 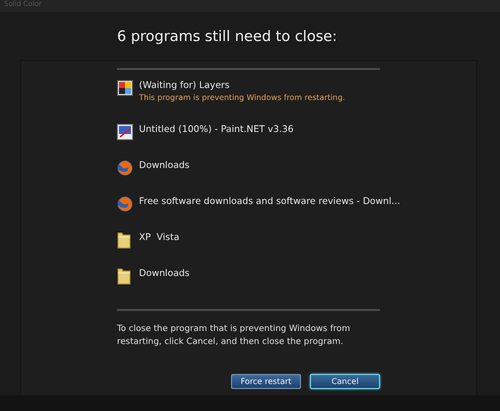 I want to click on program-name: Untitled (100%) - Paint.NET v3.36, so click(x=216, y=129).